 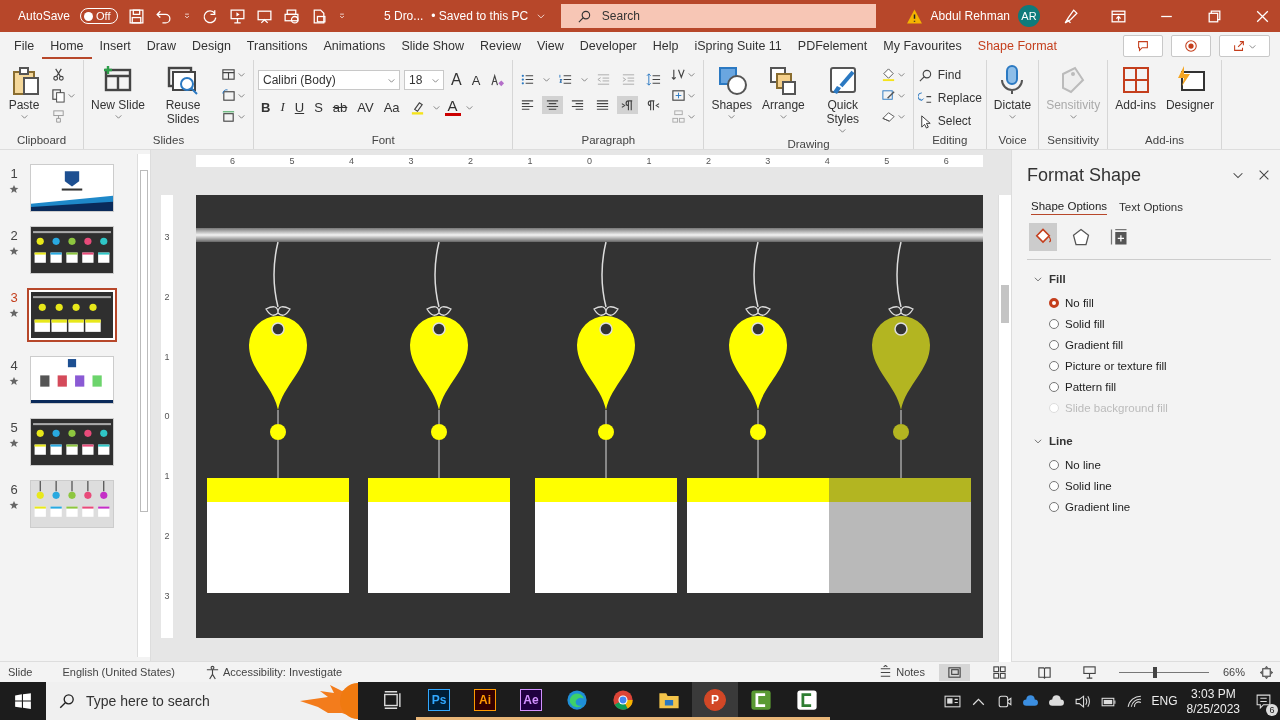 What do you see at coordinates (1088, 485) in the screenshot?
I see `option-label: Solid line` at bounding box center [1088, 485].